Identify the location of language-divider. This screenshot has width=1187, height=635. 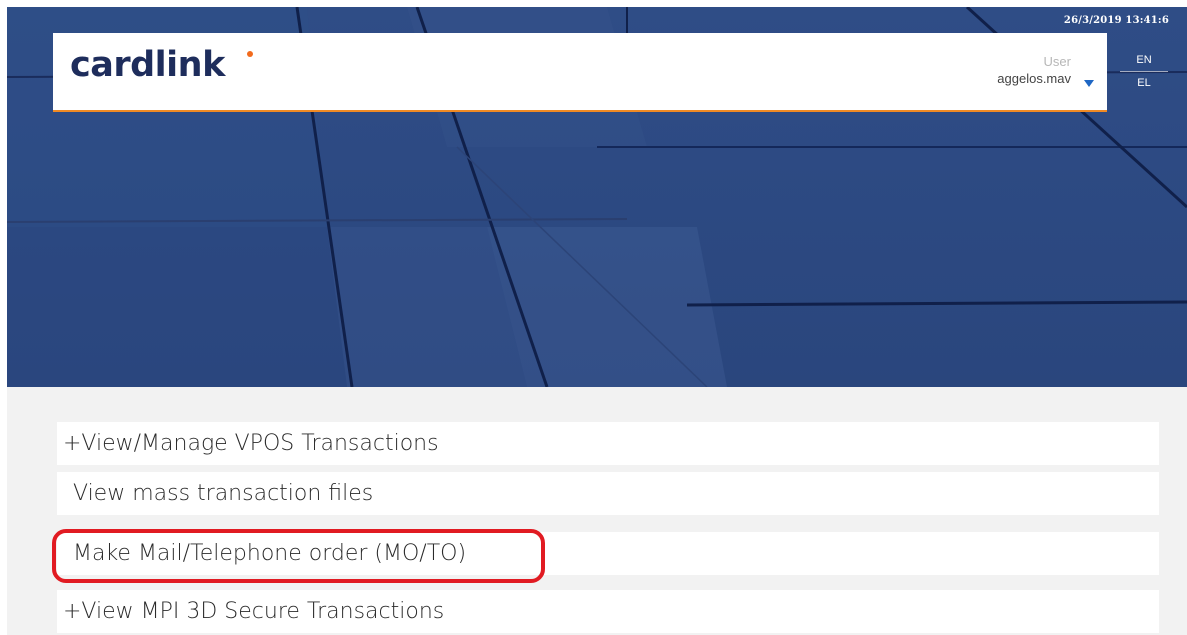
(1144, 71).